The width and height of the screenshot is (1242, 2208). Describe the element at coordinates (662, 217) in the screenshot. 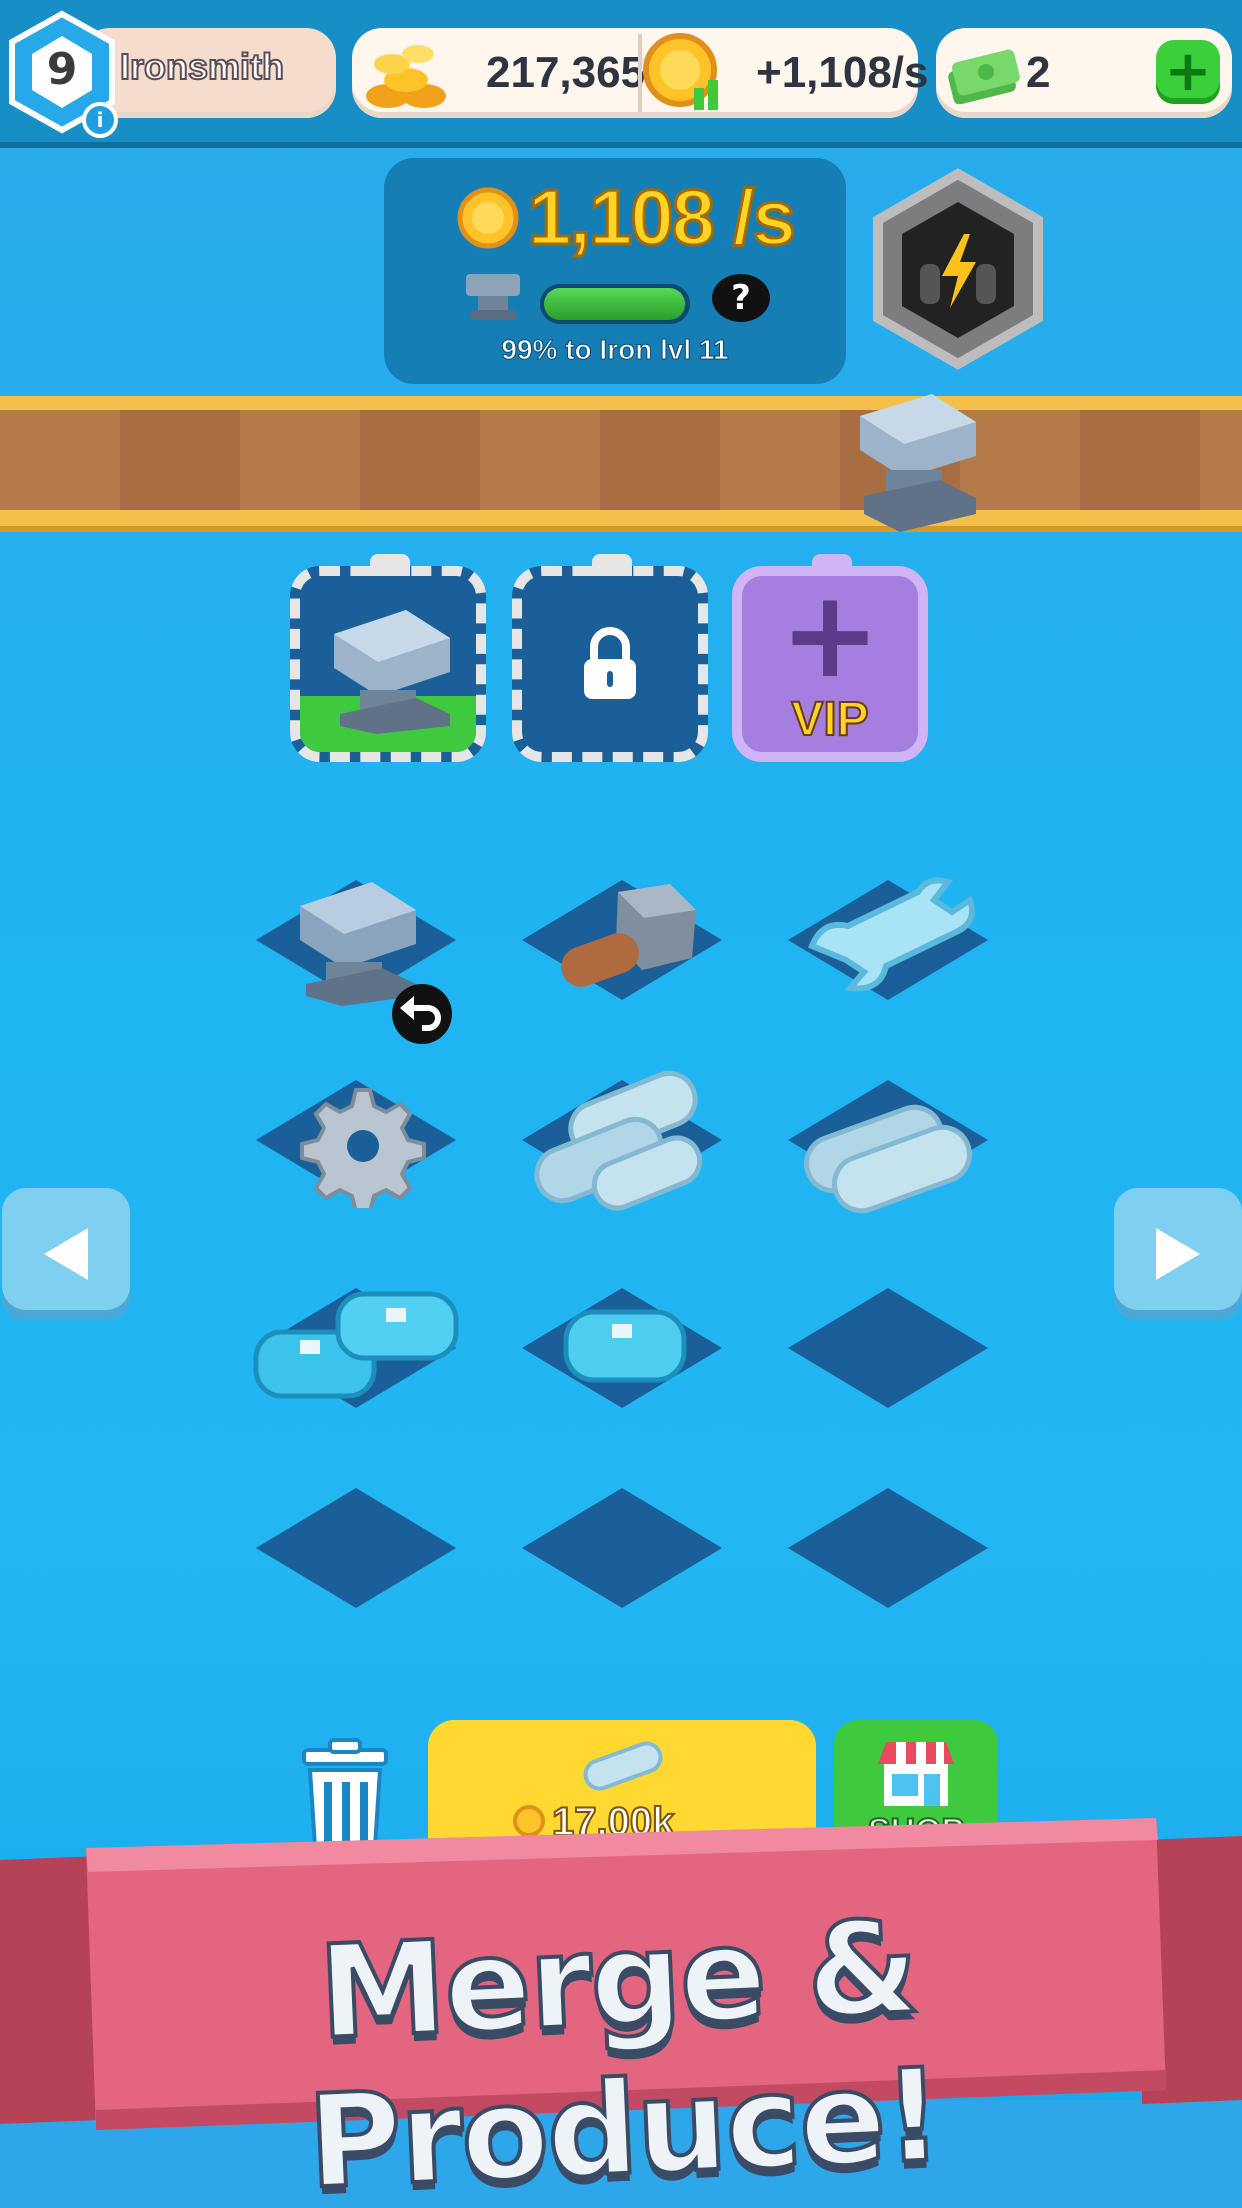

I see `production-rate: 1,108 /s` at that location.